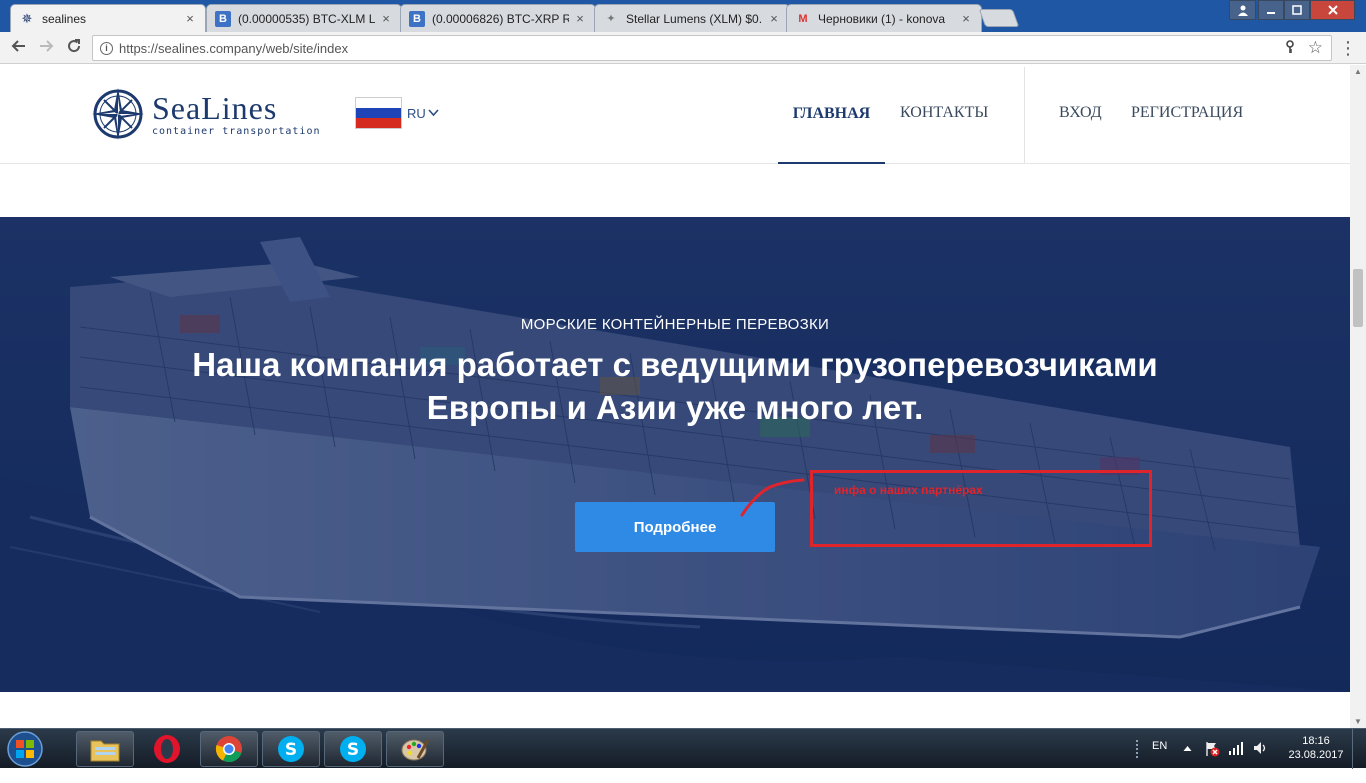 This screenshot has height=783, width=1366. Describe the element at coordinates (46, 48) in the screenshot. I see `forward-icon` at that location.